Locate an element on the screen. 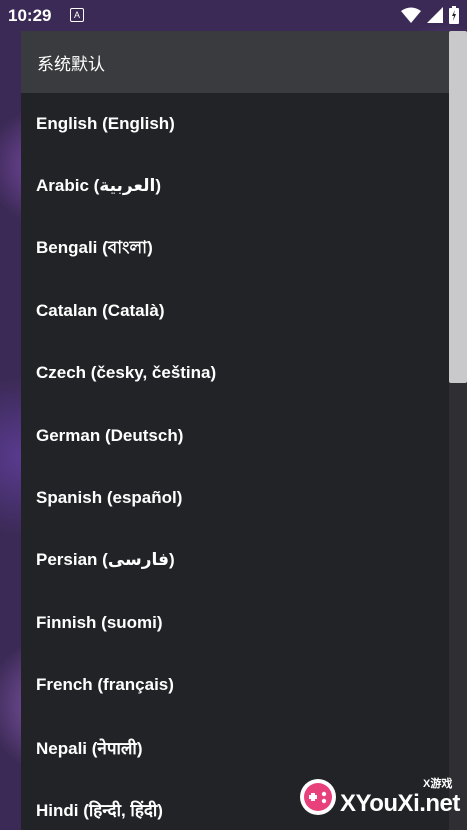  language-item: Bengali (বাংলা) is located at coordinates (235, 249).